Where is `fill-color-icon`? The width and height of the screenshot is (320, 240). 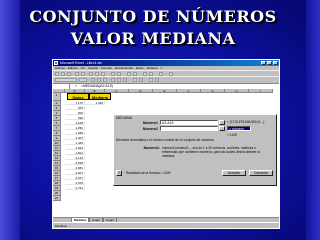
fill-color-icon is located at coordinates (157, 80).